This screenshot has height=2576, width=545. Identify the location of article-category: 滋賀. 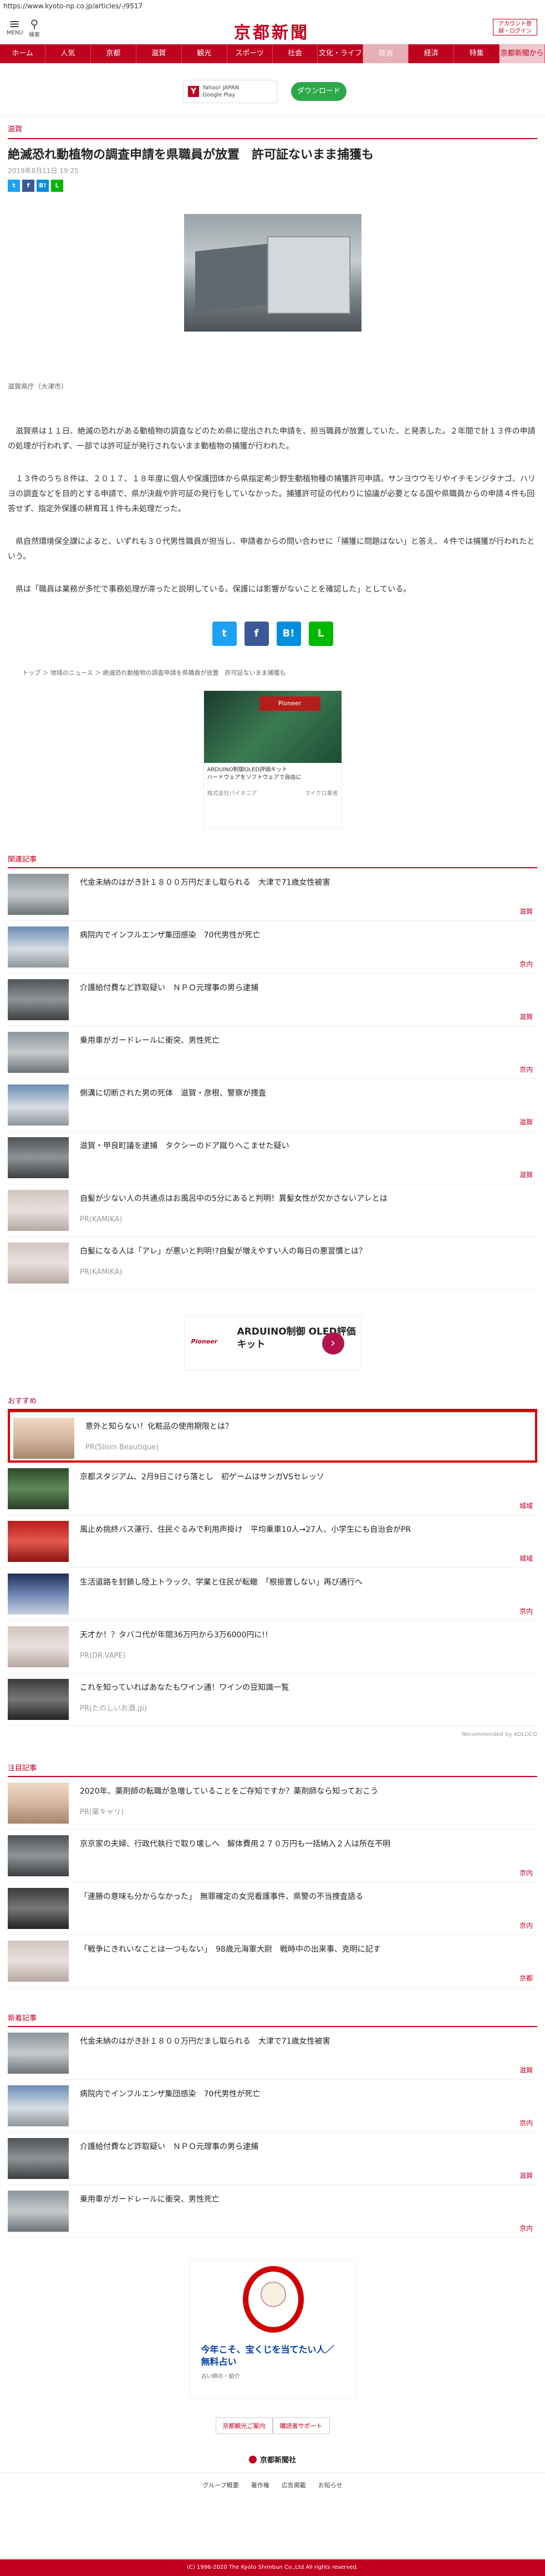
(272, 129).